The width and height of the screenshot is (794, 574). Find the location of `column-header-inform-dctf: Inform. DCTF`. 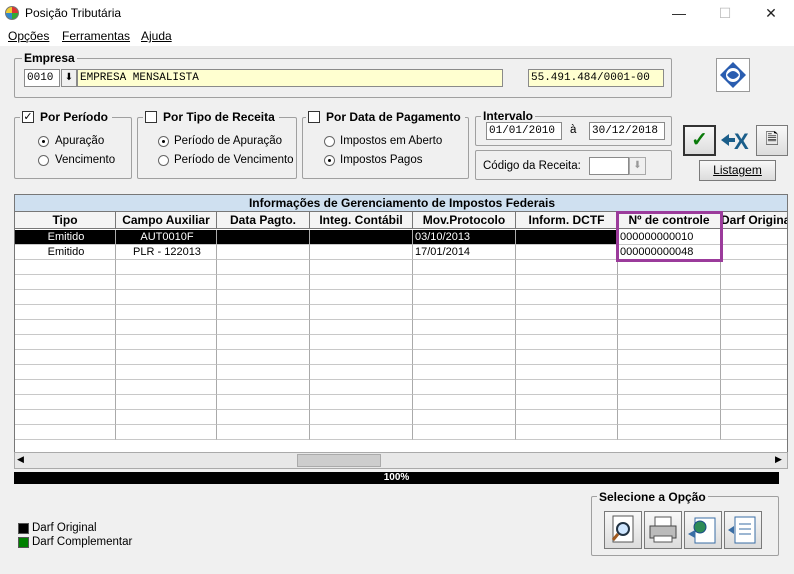

column-header-inform-dctf: Inform. DCTF is located at coordinates (567, 220).